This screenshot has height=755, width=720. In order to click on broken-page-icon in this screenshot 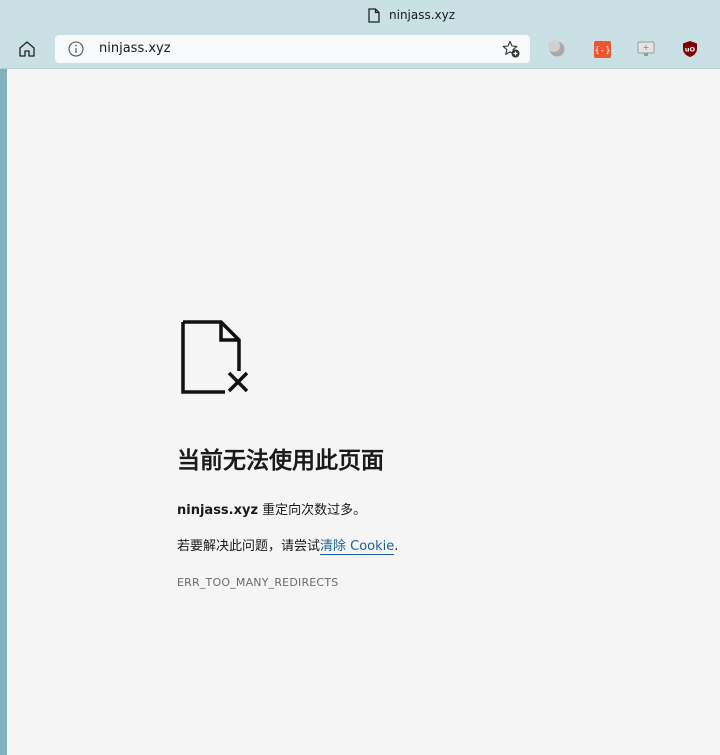, I will do `click(215, 357)`.